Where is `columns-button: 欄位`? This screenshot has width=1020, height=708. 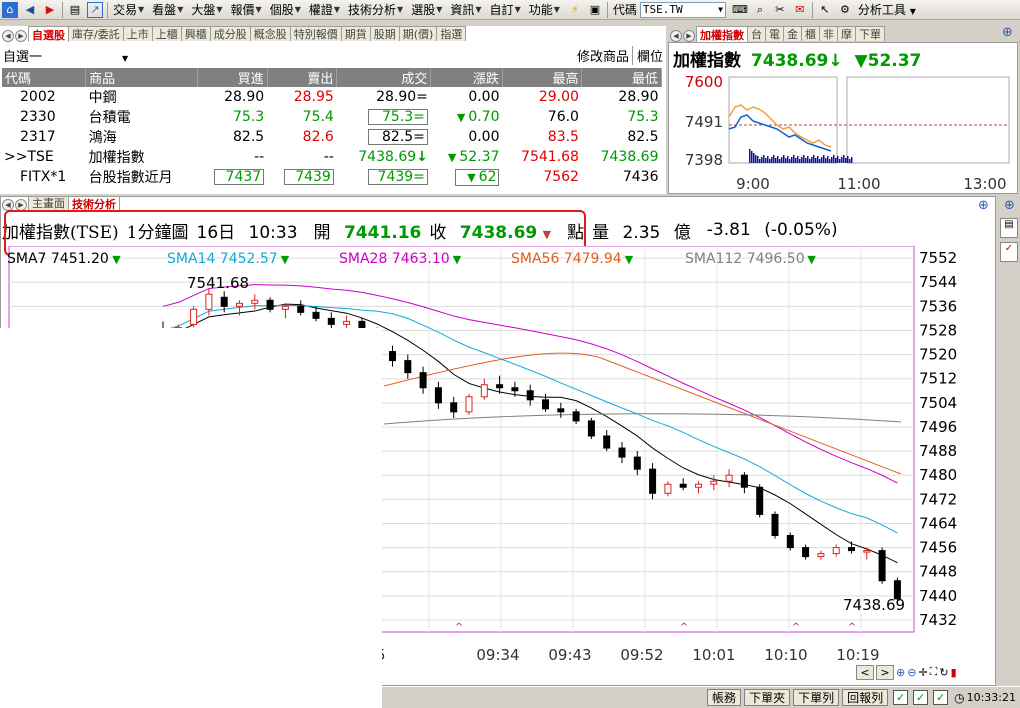
columns-button: 欄位 is located at coordinates (650, 55).